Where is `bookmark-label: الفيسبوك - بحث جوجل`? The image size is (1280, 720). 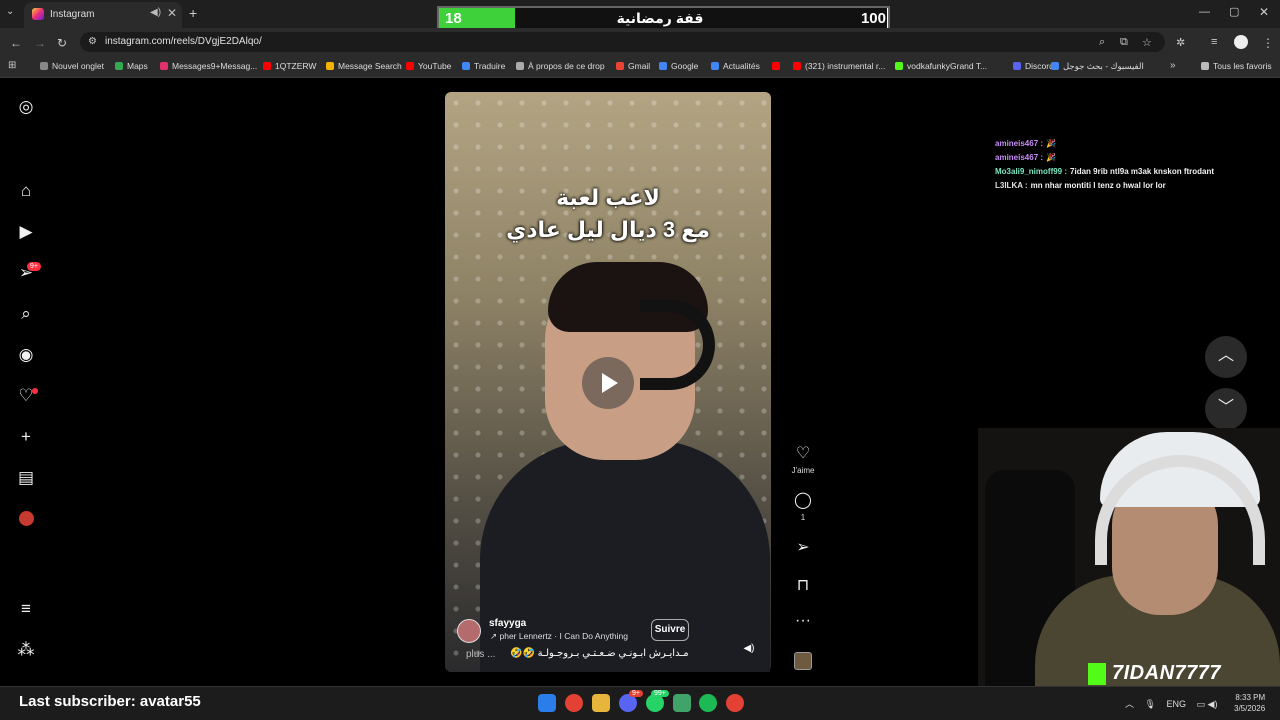
bookmark-label: الفيسبوك - بحث جوجل is located at coordinates (1103, 66).